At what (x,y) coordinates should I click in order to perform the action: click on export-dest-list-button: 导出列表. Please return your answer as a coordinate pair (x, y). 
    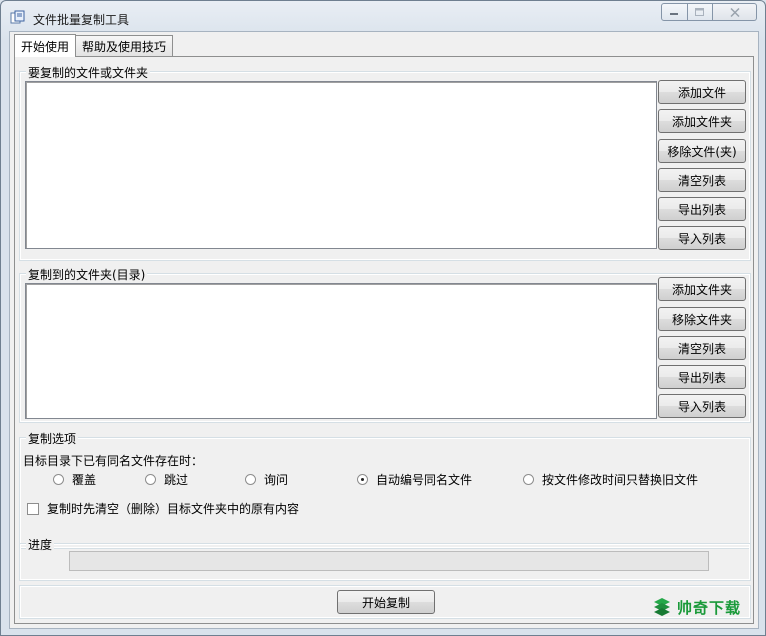
    Looking at the image, I should click on (702, 377).